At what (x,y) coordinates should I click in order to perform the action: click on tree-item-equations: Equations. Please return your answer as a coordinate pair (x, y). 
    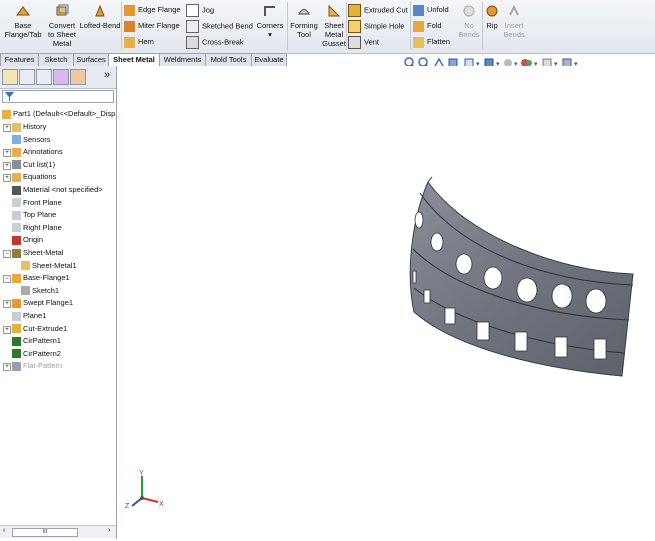
    Looking at the image, I should click on (34, 177).